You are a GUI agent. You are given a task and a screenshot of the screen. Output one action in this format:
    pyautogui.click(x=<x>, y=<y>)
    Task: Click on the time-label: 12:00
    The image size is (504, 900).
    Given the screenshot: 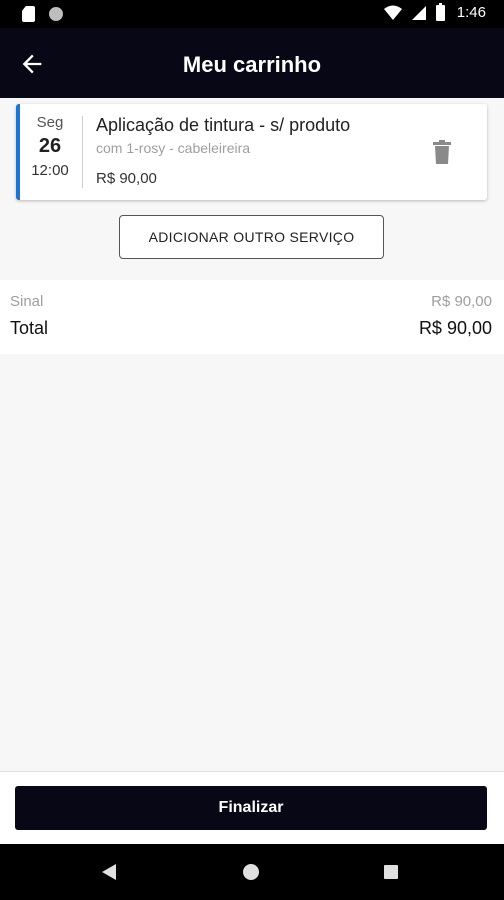 What is the action you would take?
    pyautogui.click(x=50, y=170)
    